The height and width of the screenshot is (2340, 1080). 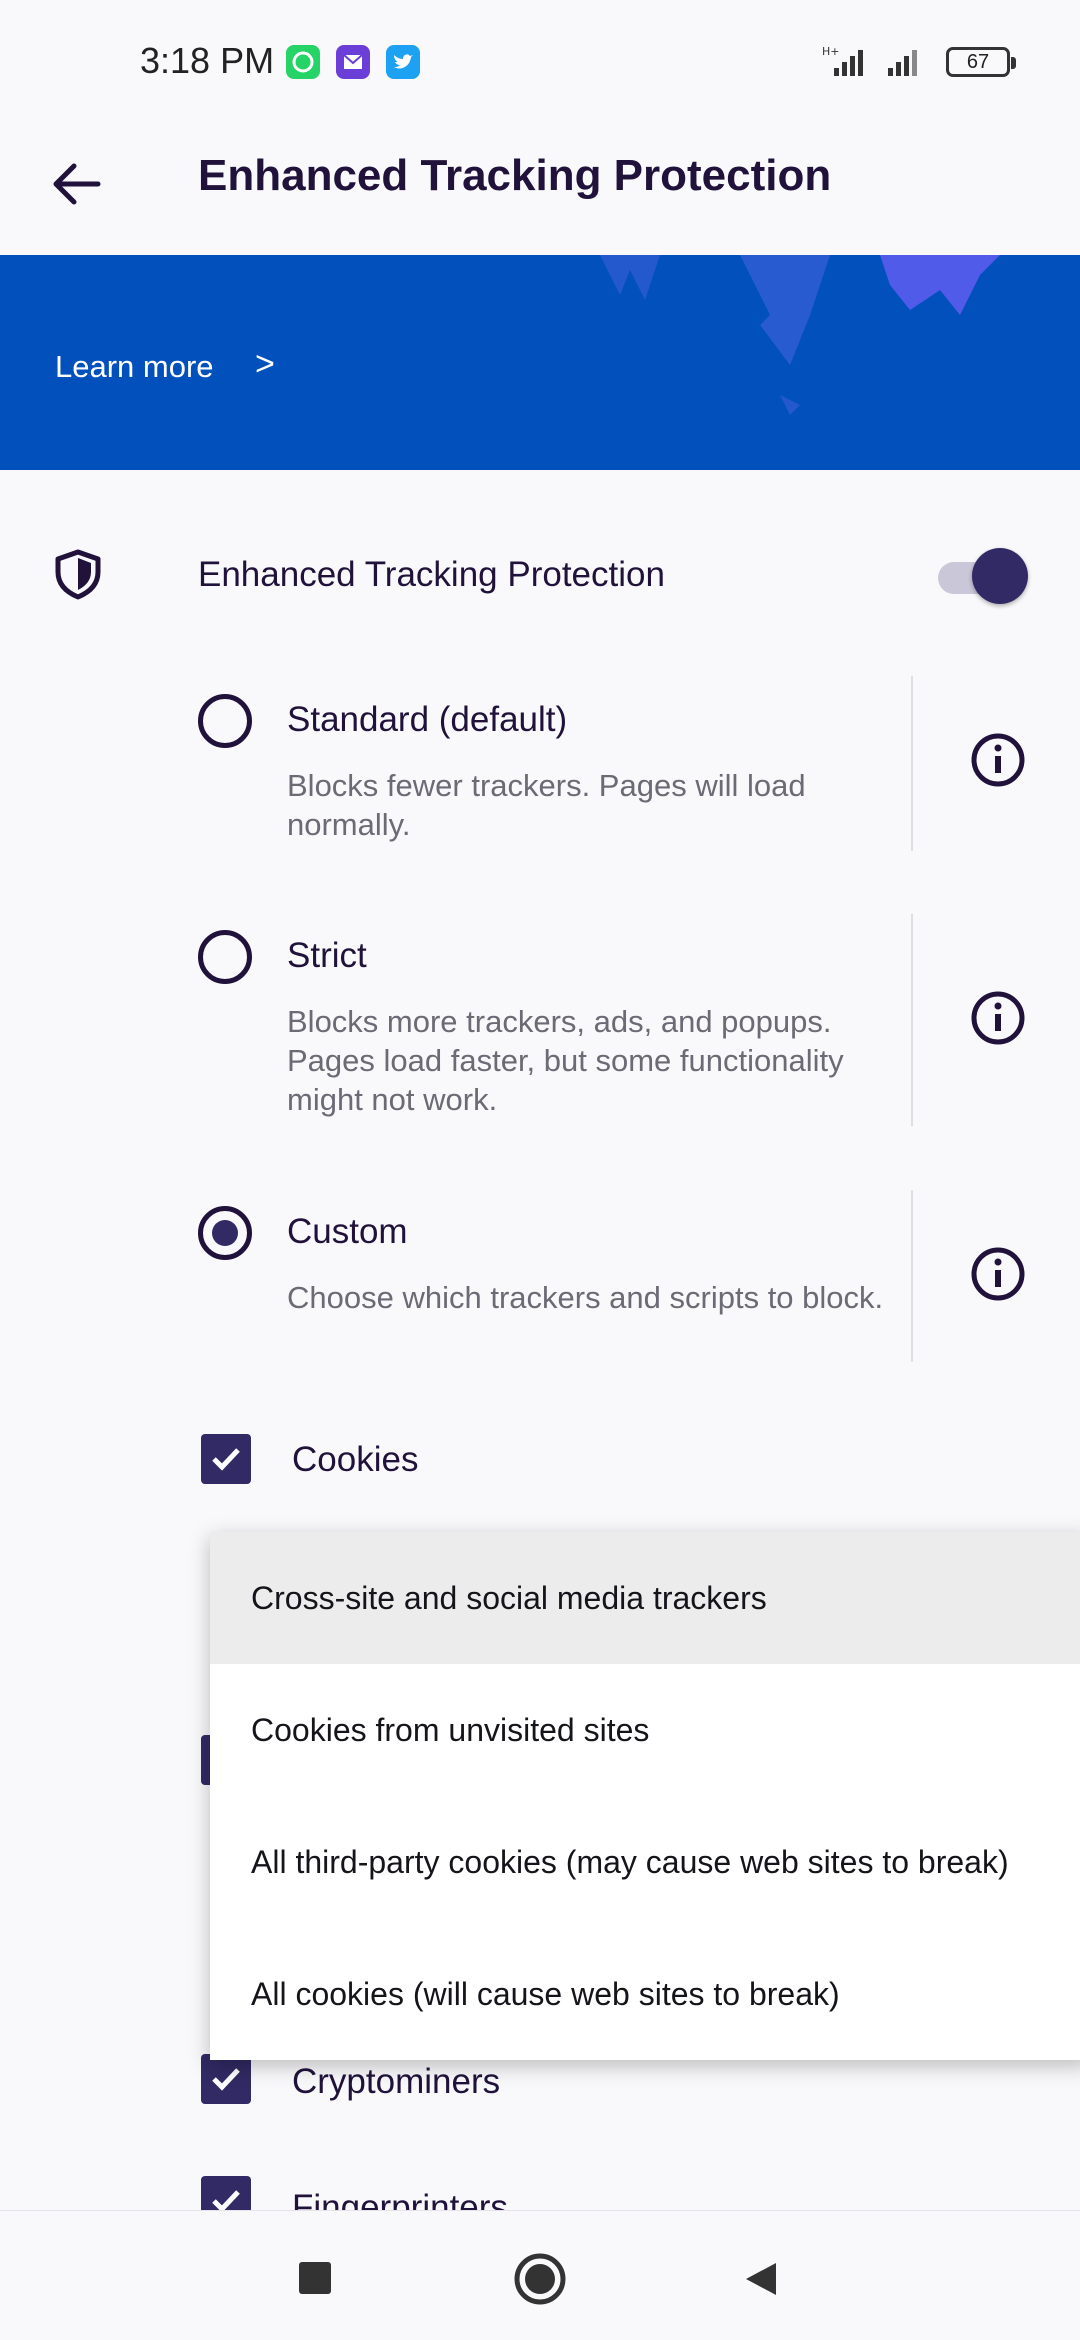 What do you see at coordinates (225, 721) in the screenshot?
I see `radio-standard` at bounding box center [225, 721].